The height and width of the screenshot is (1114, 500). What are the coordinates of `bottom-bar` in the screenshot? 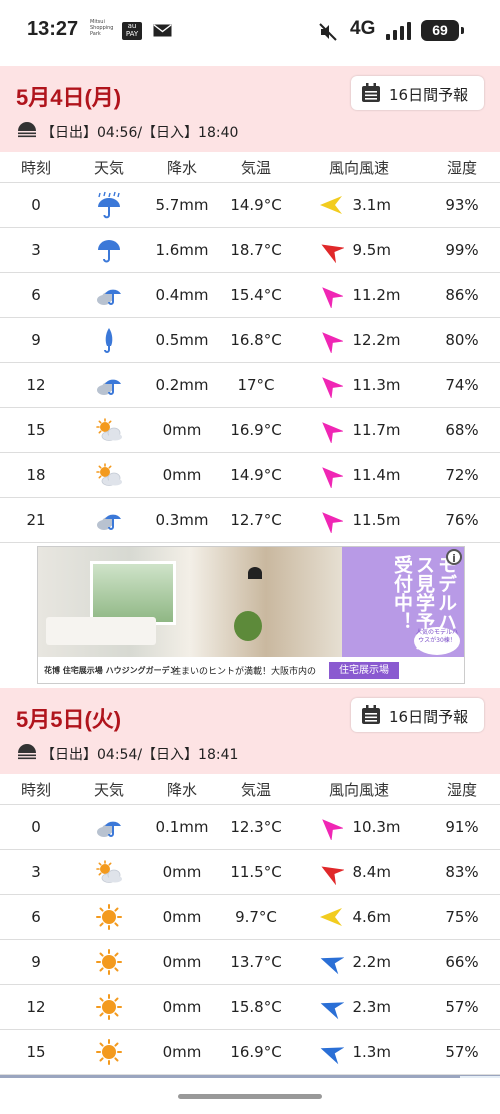 It's located at (250, 1096).